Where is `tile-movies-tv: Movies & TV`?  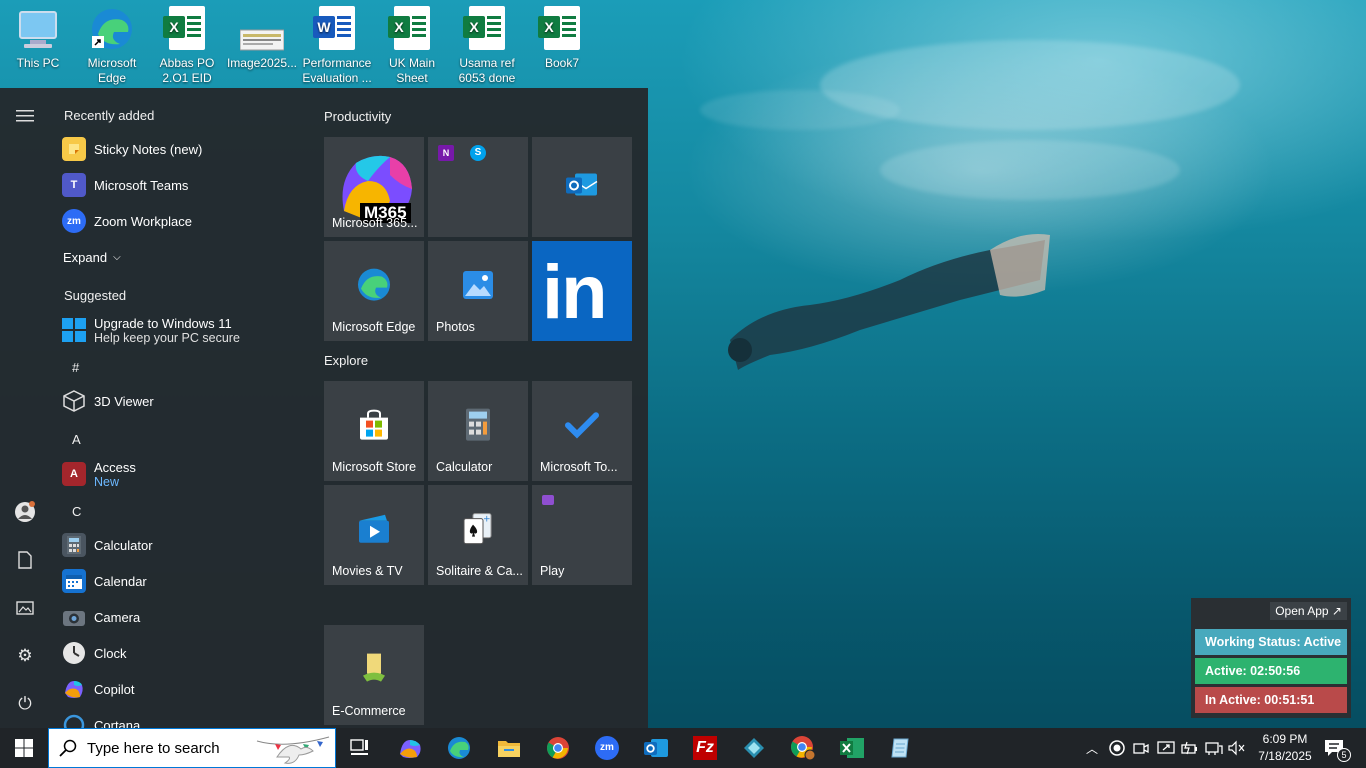 tile-movies-tv: Movies & TV is located at coordinates (374, 535).